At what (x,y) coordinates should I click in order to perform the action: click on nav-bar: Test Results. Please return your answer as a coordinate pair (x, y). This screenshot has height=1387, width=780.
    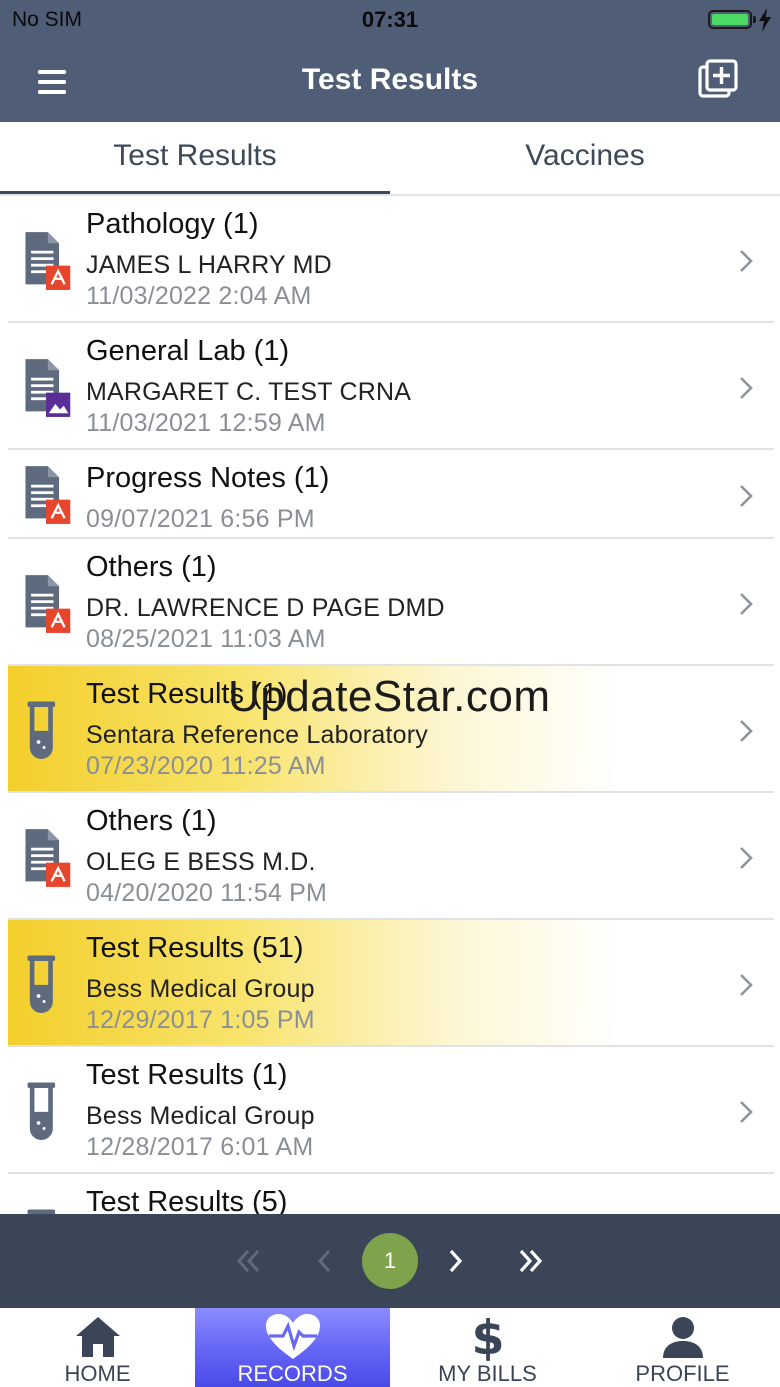
    Looking at the image, I should click on (390, 81).